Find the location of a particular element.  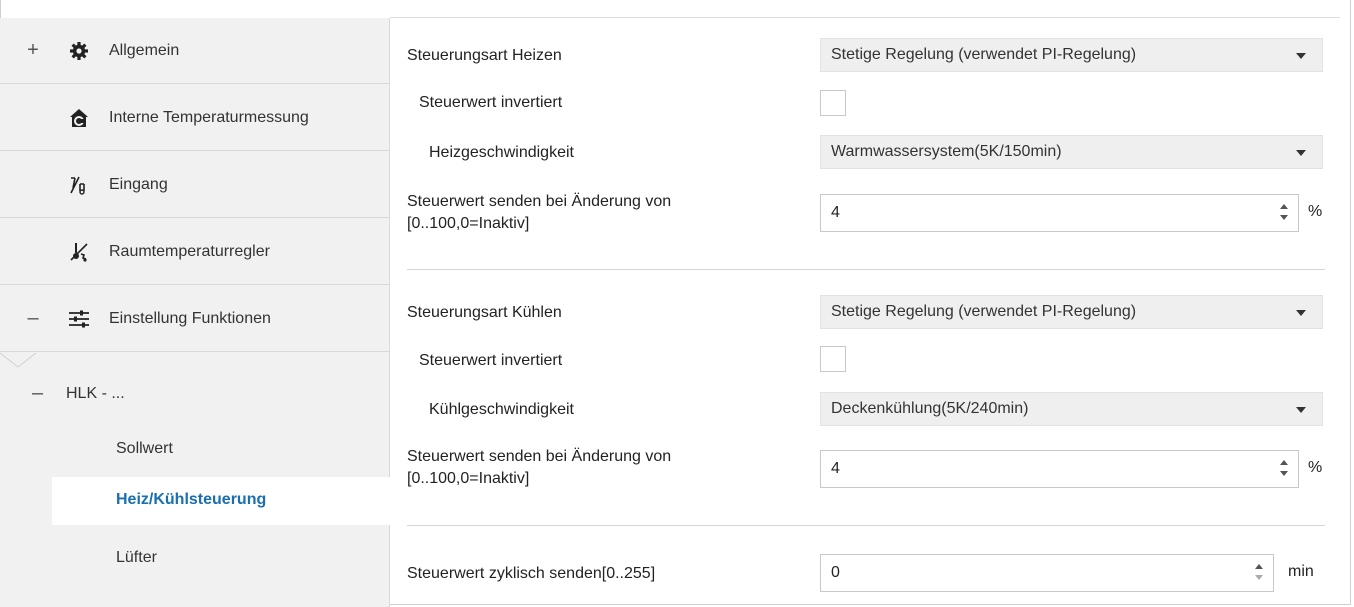

sidebar-item-luefter: Lüfter is located at coordinates (194, 561).